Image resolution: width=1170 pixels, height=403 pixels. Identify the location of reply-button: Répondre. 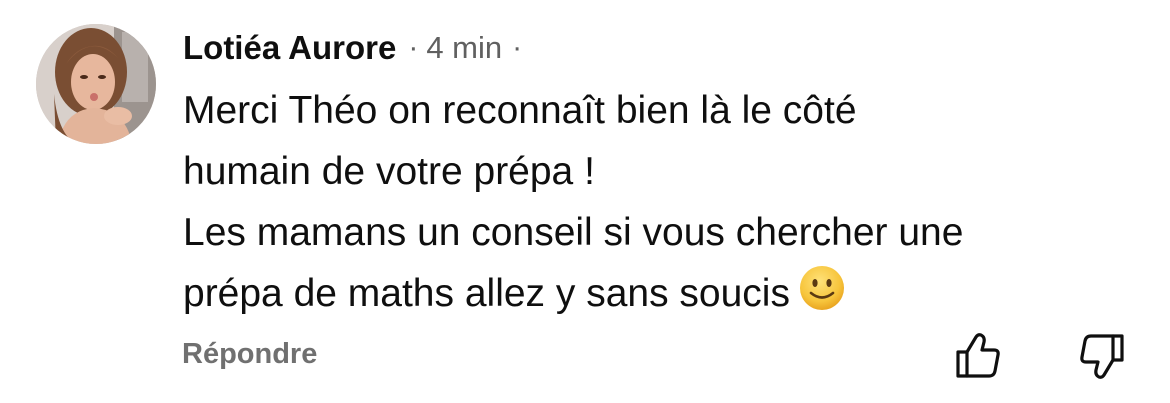
(249, 354).